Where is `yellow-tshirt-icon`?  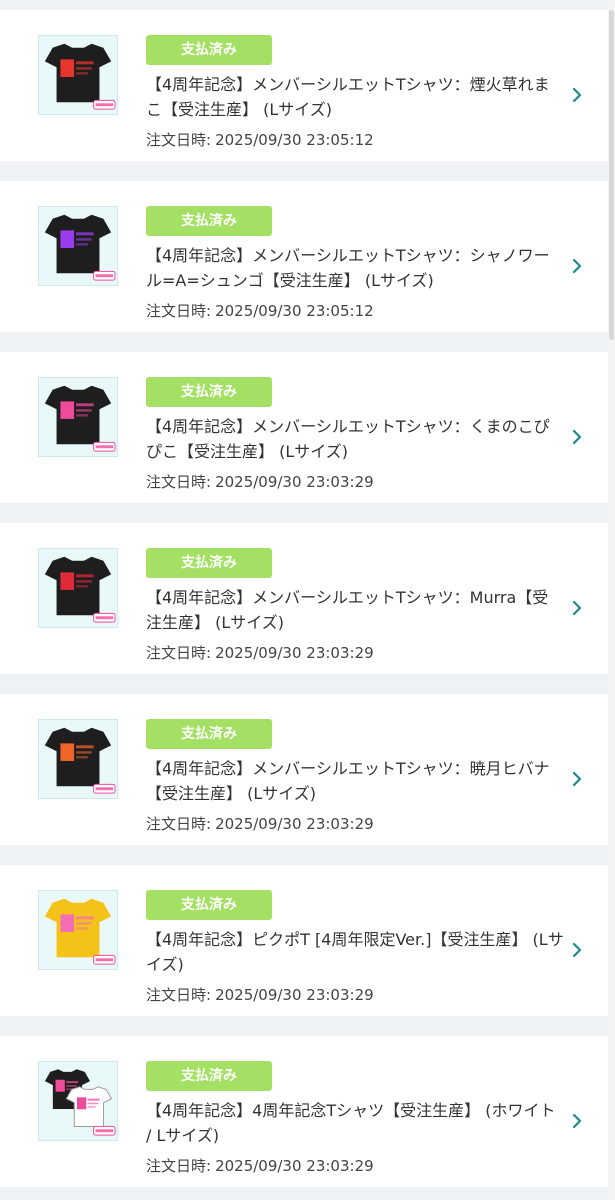
yellow-tshirt-icon is located at coordinates (78, 930).